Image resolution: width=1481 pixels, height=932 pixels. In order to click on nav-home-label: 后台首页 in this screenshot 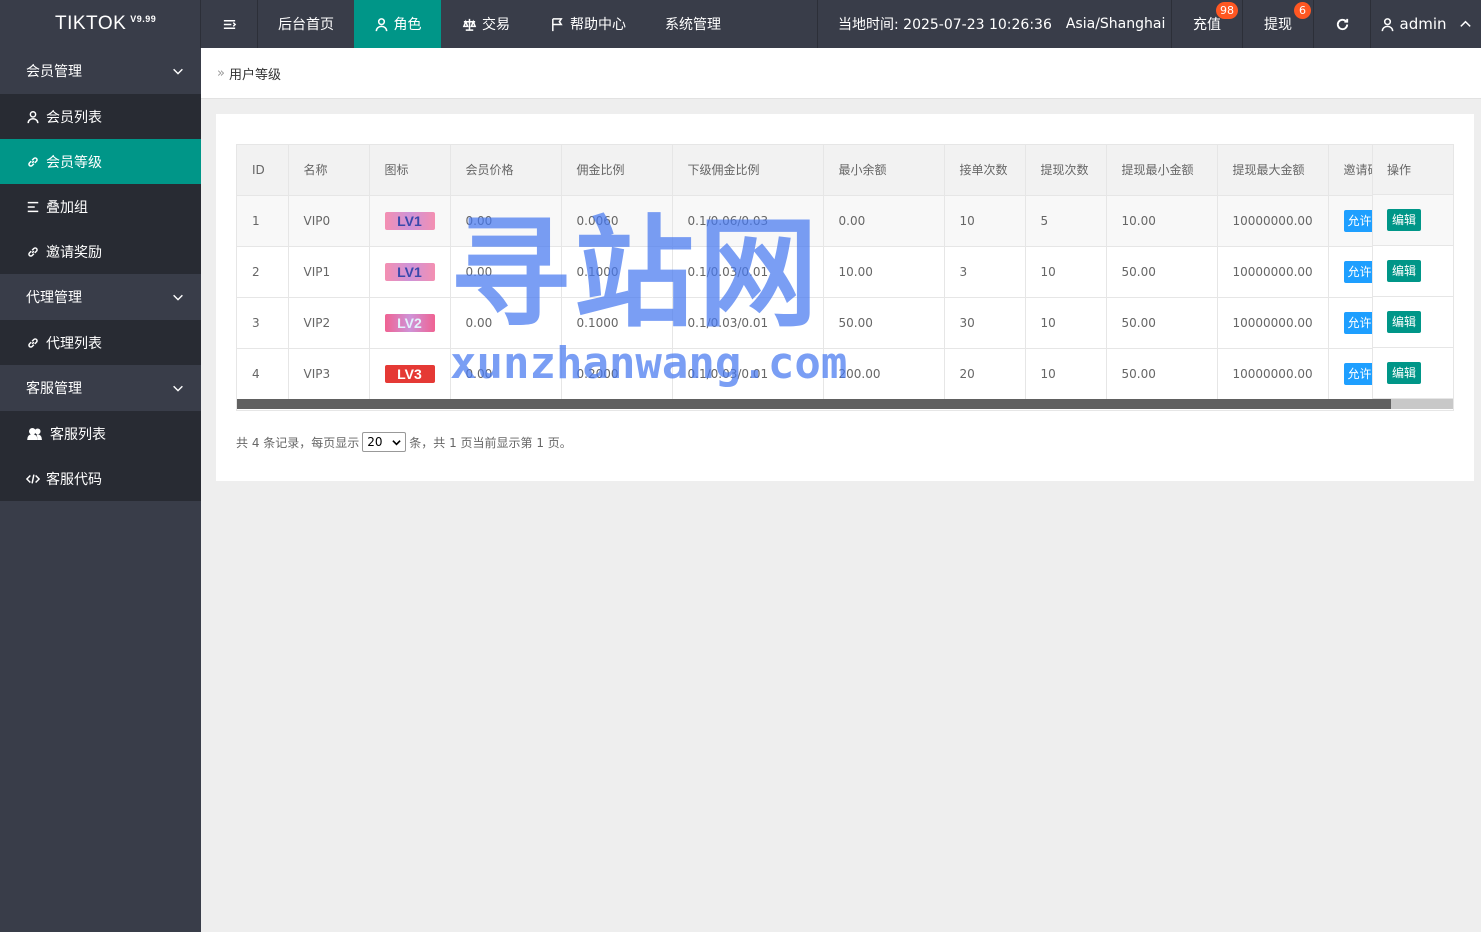, I will do `click(306, 25)`.